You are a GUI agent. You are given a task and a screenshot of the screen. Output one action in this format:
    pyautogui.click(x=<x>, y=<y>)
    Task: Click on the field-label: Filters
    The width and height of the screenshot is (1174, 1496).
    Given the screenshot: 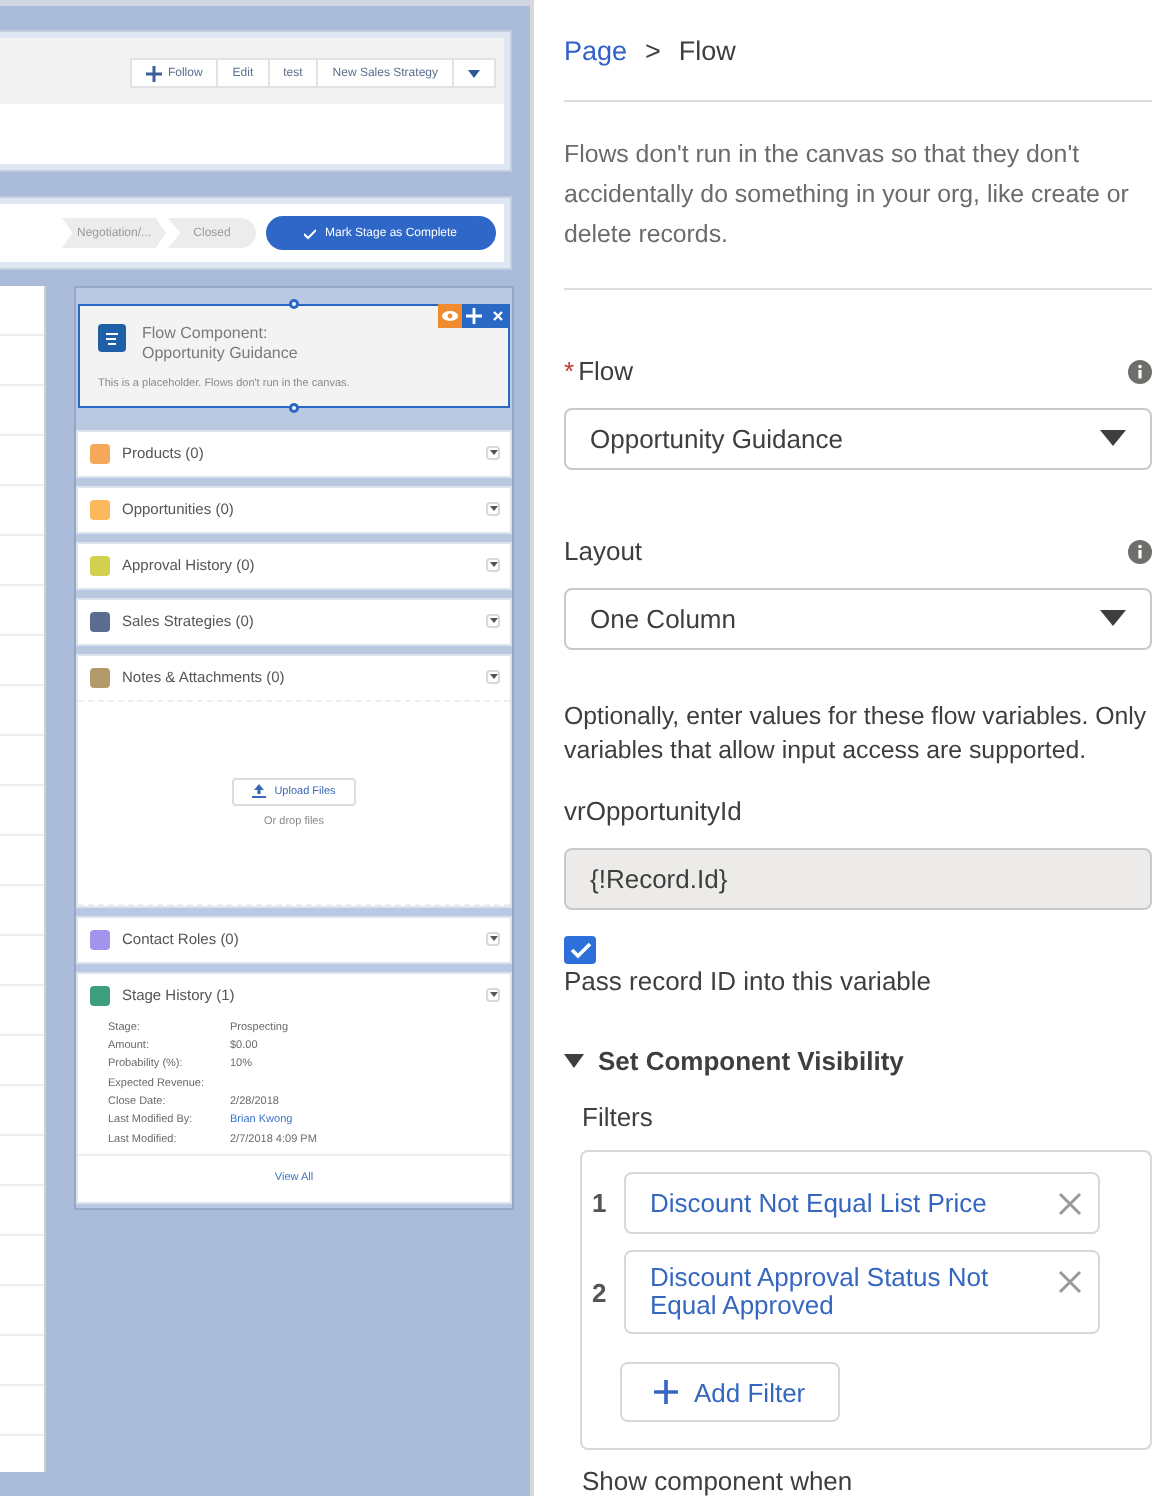 What is the action you would take?
    pyautogui.click(x=618, y=1117)
    